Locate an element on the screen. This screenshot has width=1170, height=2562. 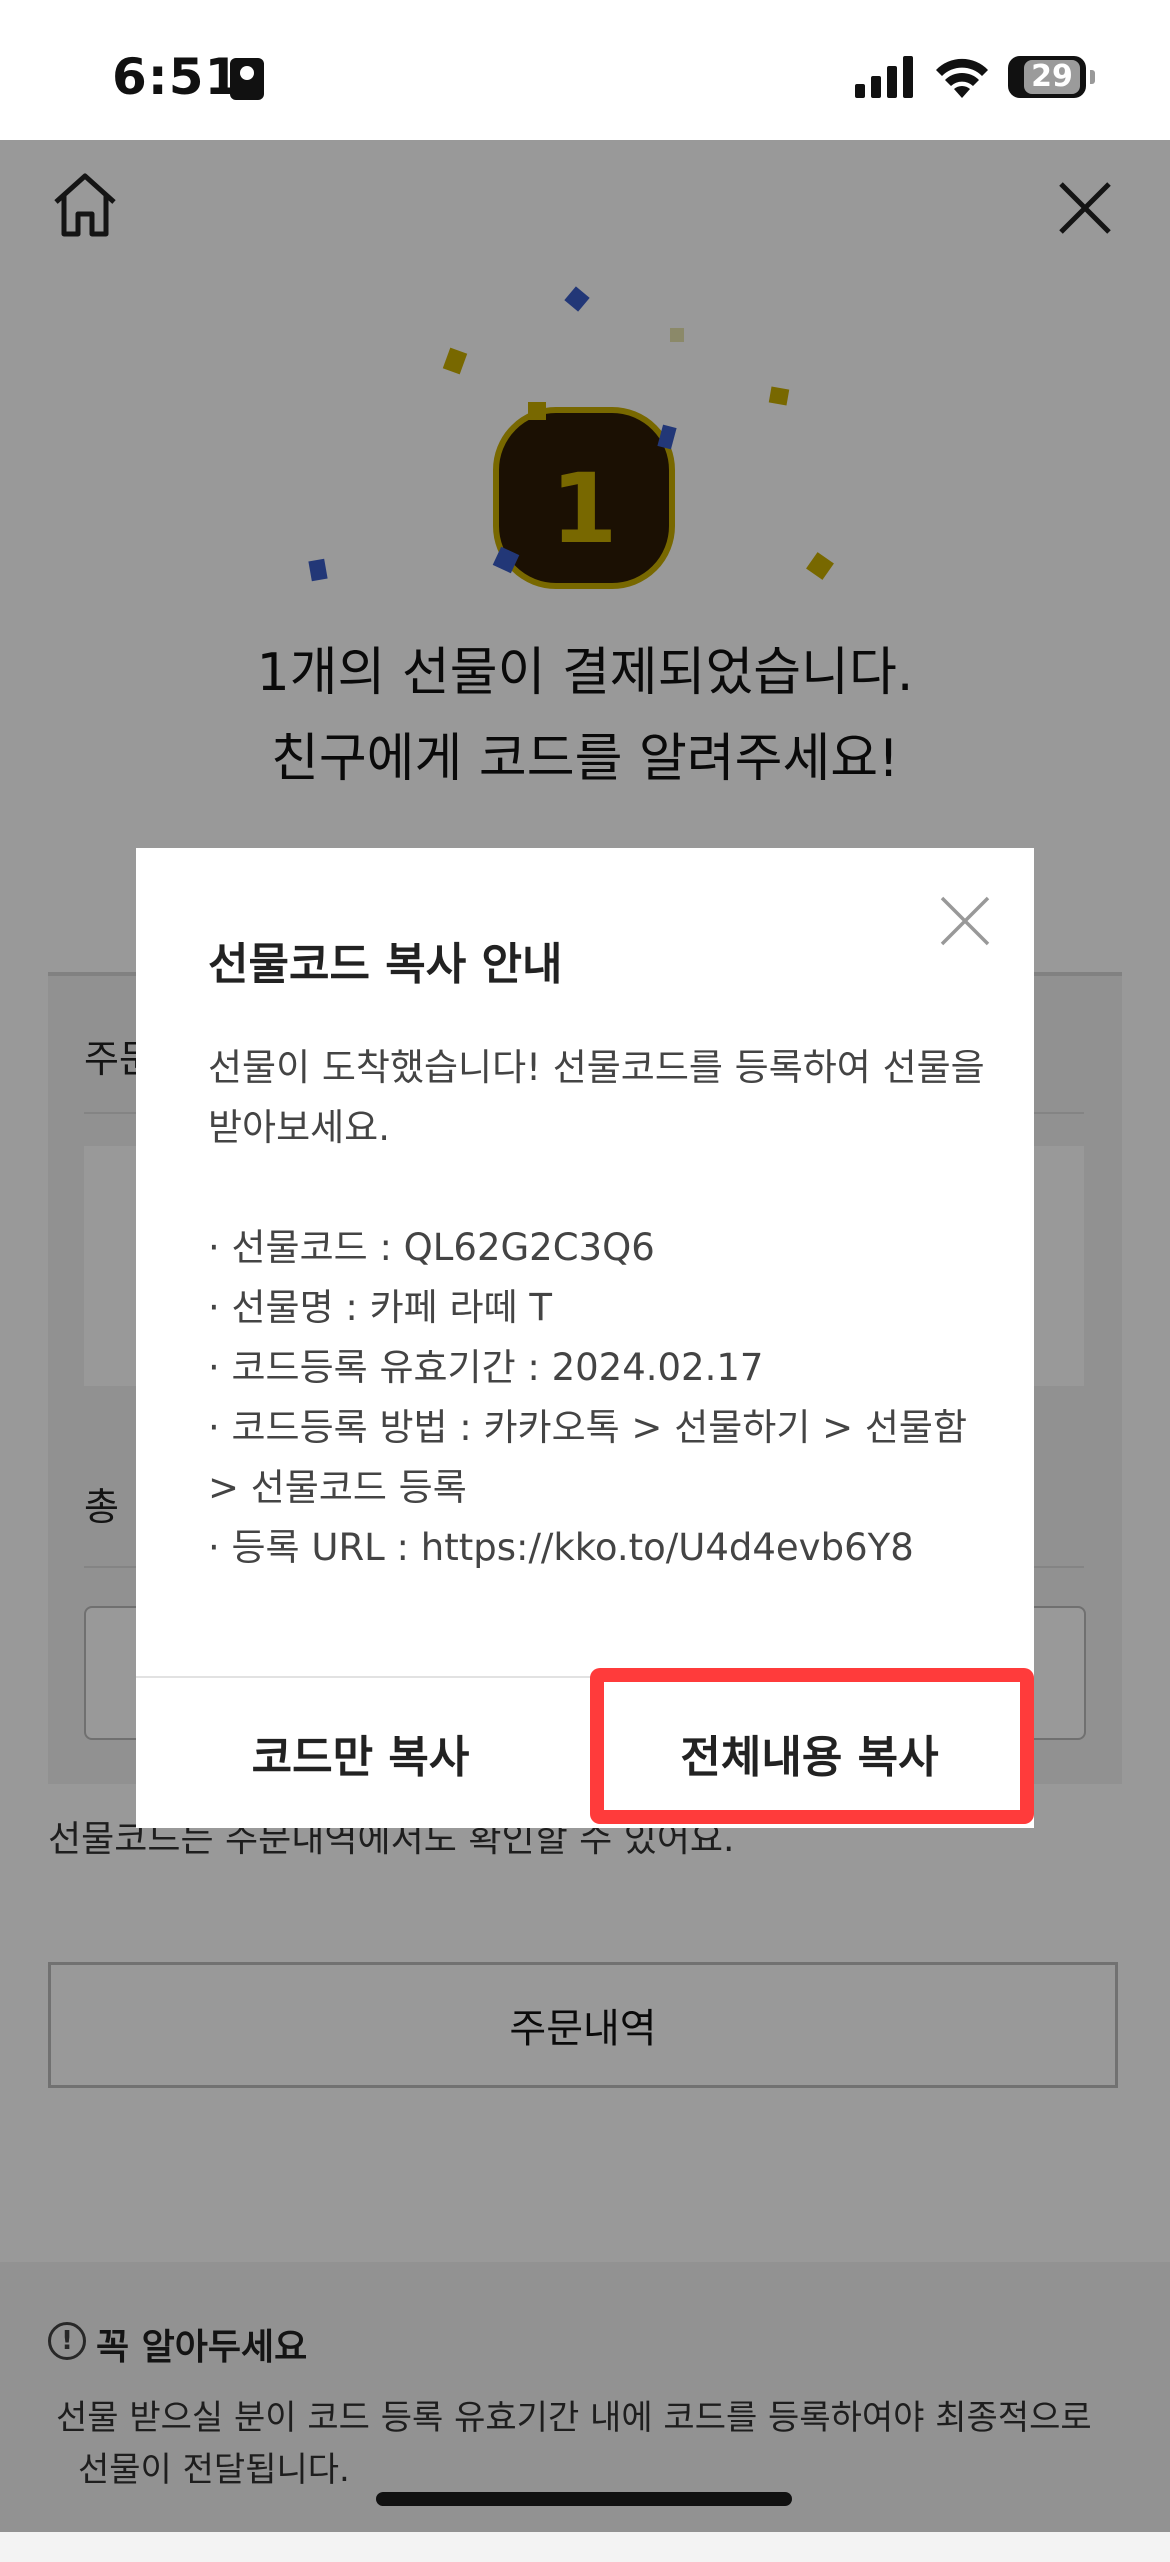
dialog-close-icon is located at coordinates (965, 921).